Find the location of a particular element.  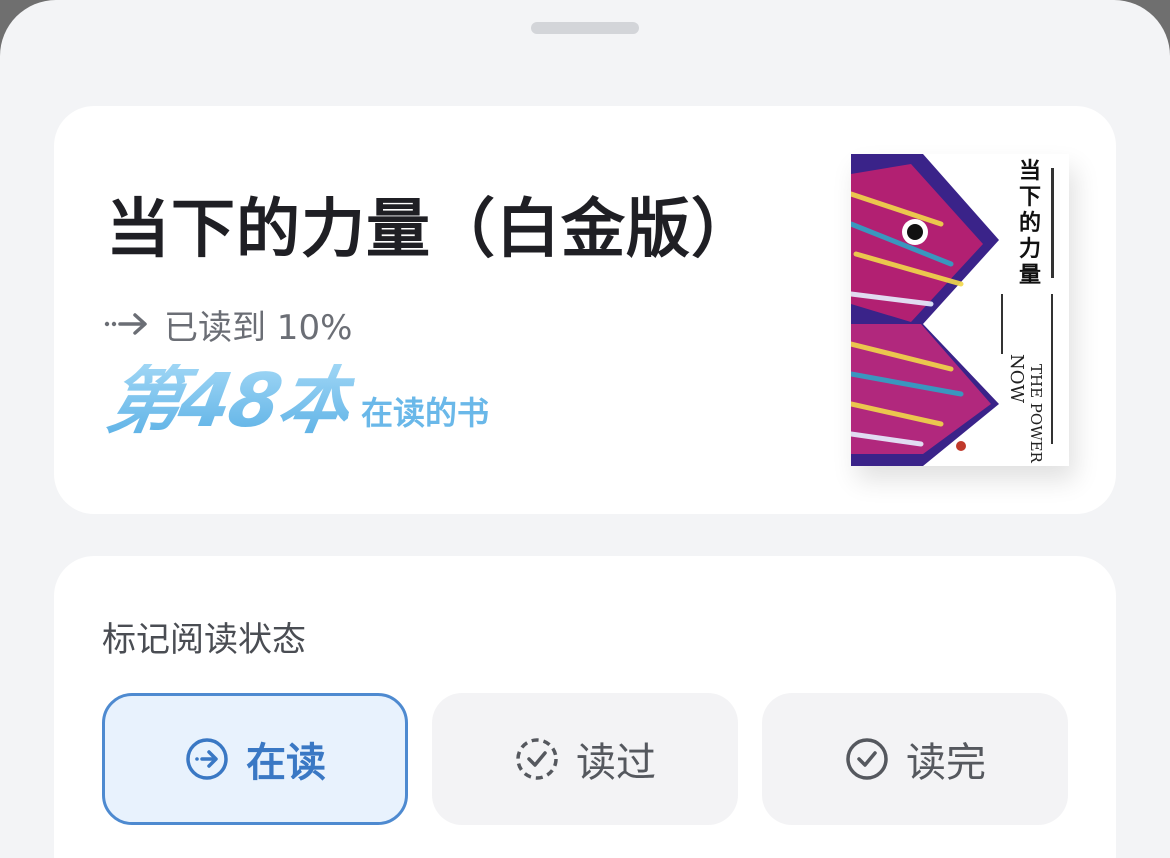

svg-text: THE POWER OF is located at coordinates (1036, 415).